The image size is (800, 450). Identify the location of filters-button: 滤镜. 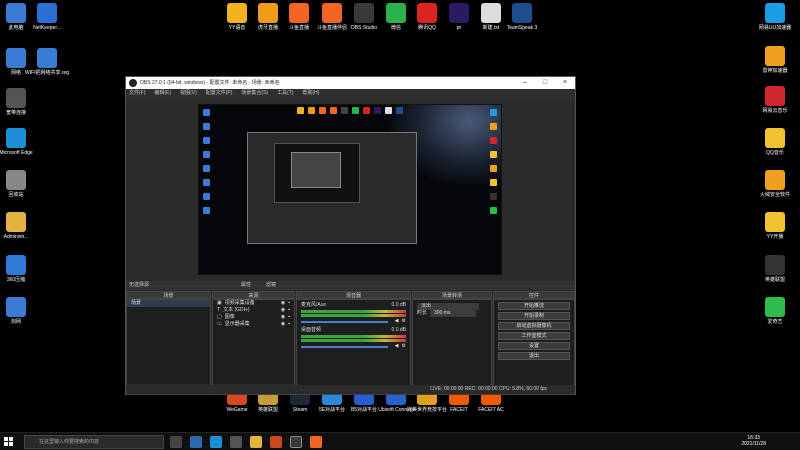
(271, 285).